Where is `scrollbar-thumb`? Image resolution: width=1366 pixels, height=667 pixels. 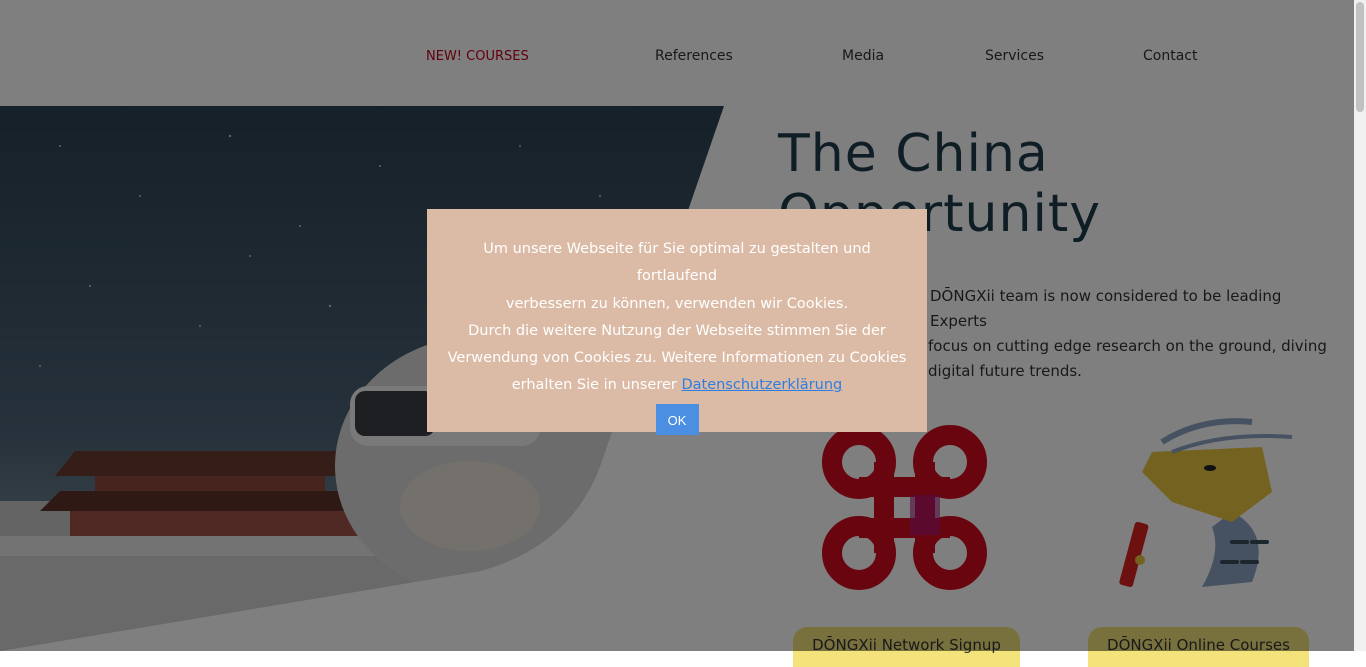
scrollbar-thumb is located at coordinates (1360, 57).